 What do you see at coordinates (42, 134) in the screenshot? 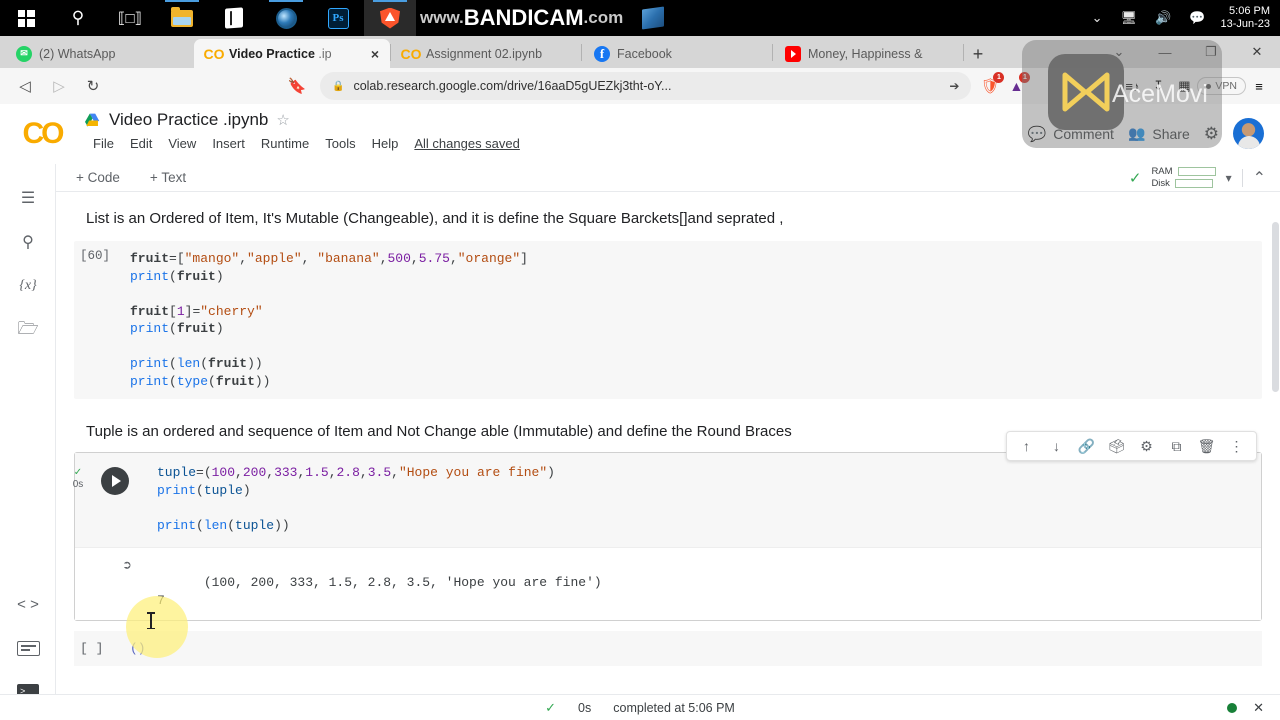
I see `colab-logo-icon: CO` at bounding box center [42, 134].